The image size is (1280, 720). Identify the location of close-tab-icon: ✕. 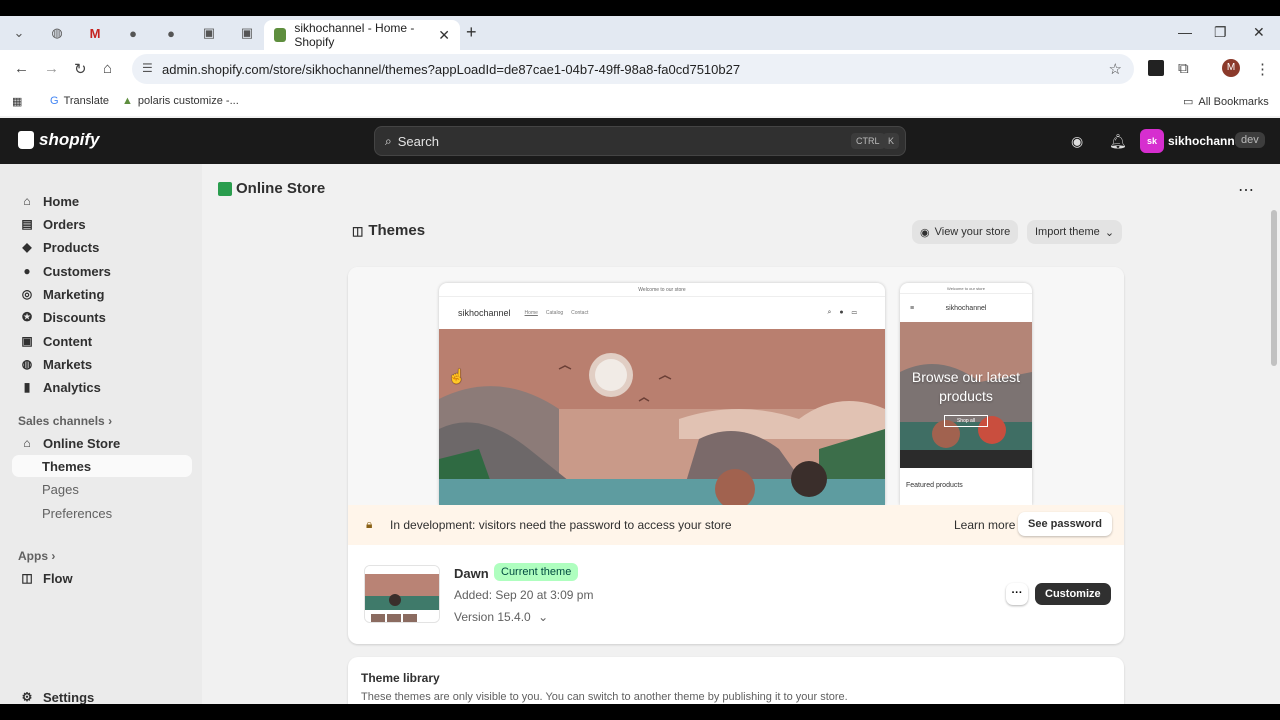
(444, 35).